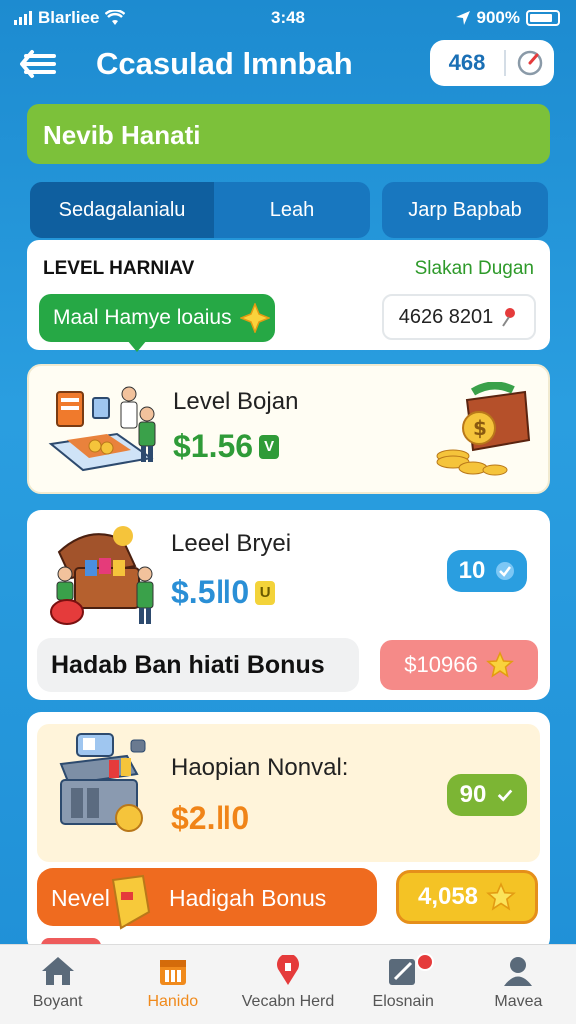 Image resolution: width=576 pixels, height=1024 pixels. I want to click on pill-pointer, so click(137, 346).